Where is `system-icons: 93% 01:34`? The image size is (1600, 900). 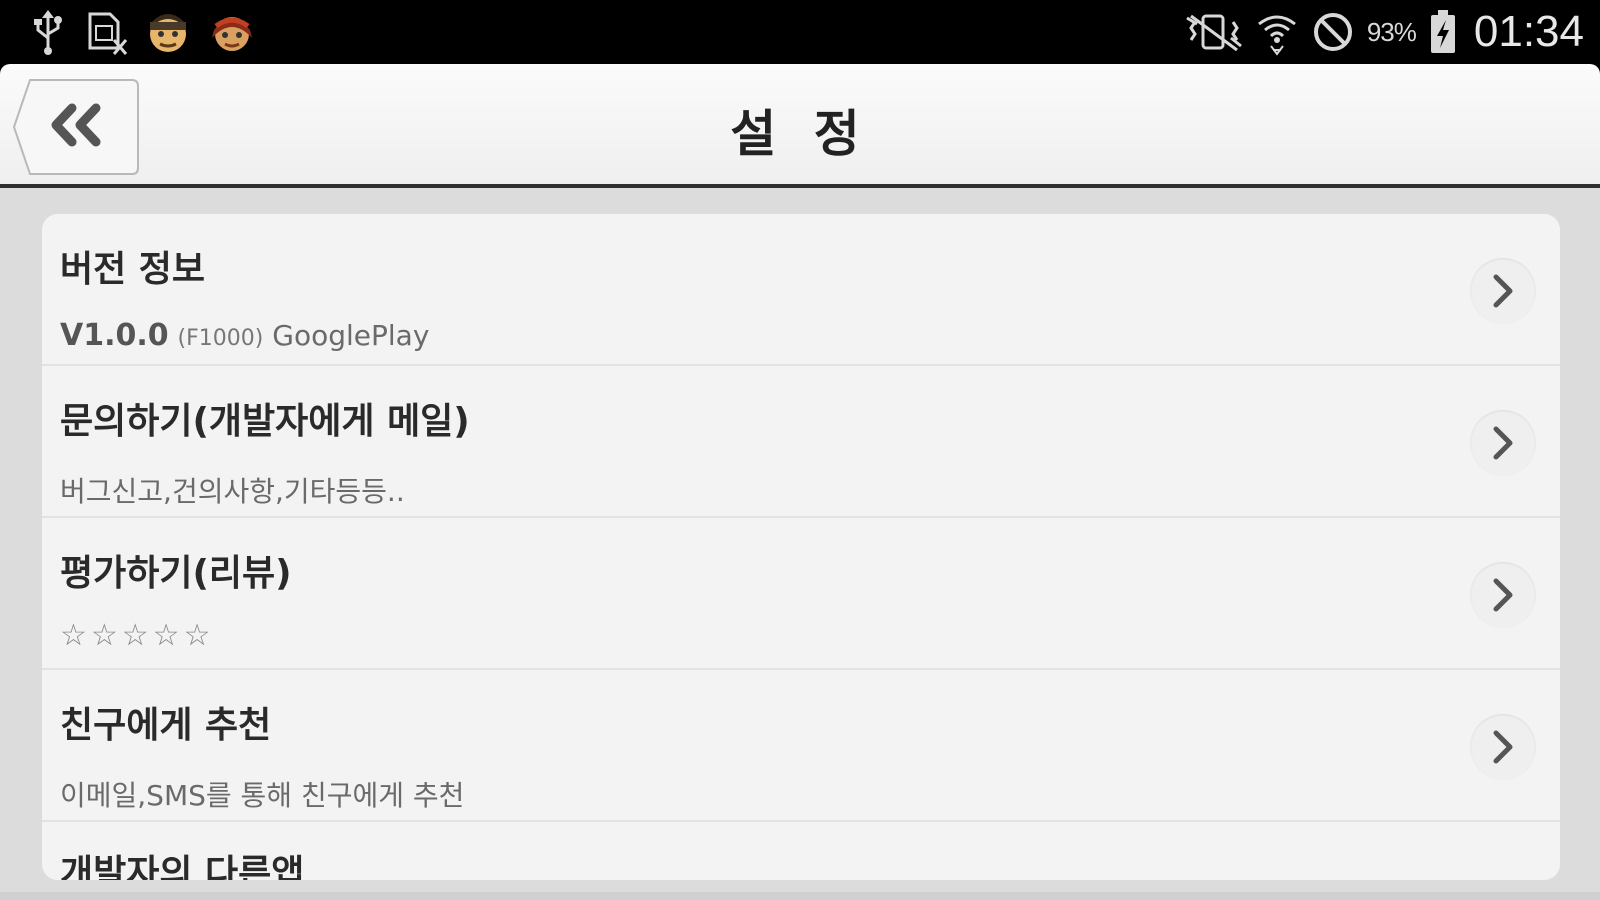
system-icons: 93% 01:34 is located at coordinates (1384, 32).